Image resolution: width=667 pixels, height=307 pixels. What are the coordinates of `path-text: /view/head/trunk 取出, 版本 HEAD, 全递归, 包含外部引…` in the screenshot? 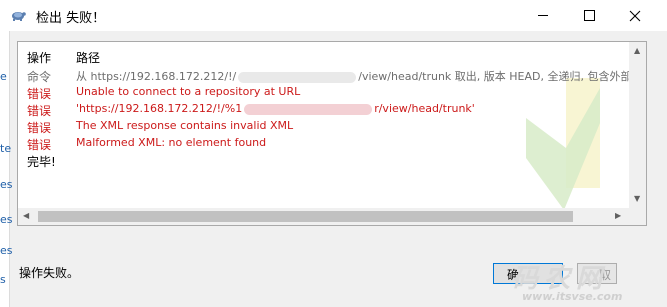 It's located at (502, 76).